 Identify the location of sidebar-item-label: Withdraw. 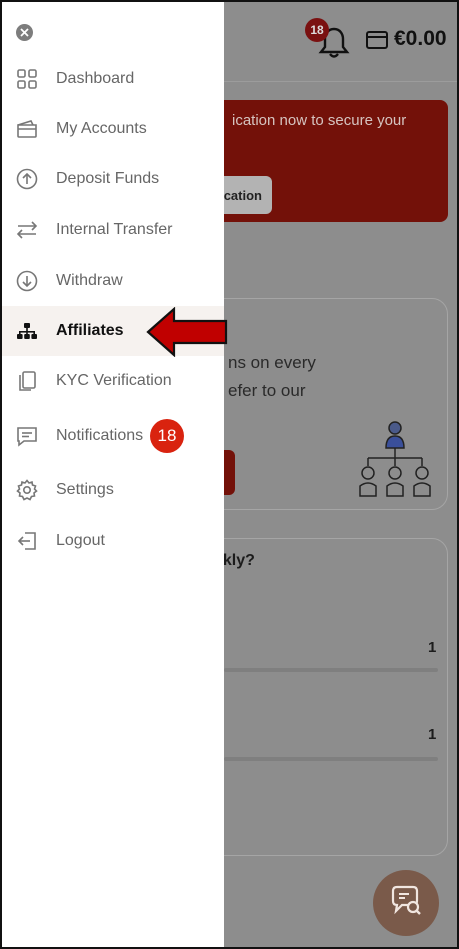
(89, 280).